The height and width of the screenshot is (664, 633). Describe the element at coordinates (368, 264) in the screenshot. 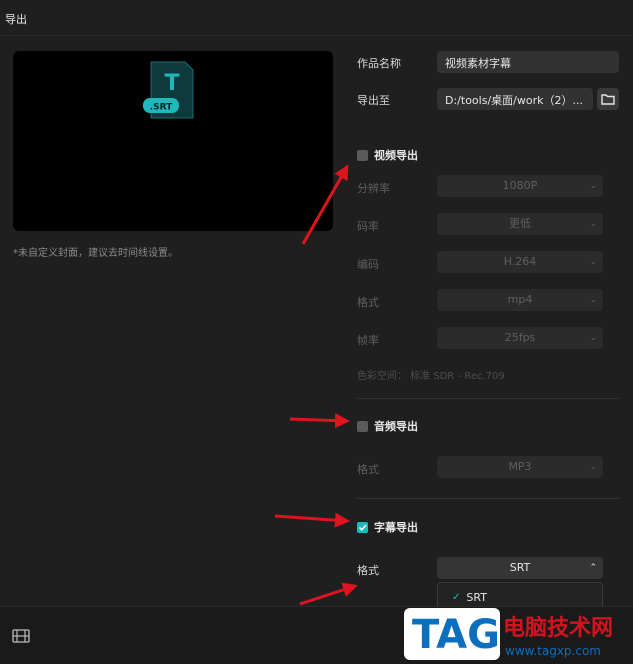

I see `codec-label: 编码` at that location.